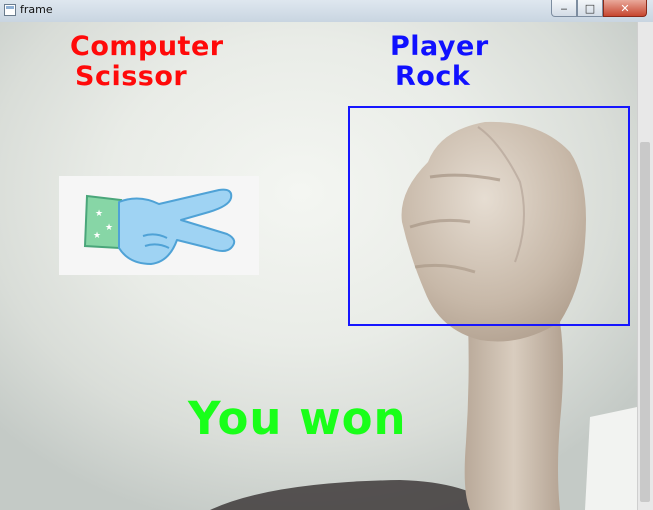 The image size is (653, 510). What do you see at coordinates (590, 8) in the screenshot?
I see `maximize-button: □` at bounding box center [590, 8].